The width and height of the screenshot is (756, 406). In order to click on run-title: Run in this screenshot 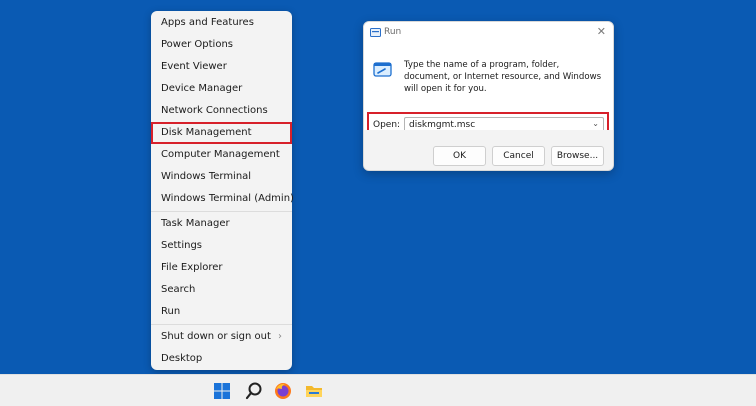, I will do `click(393, 32)`.